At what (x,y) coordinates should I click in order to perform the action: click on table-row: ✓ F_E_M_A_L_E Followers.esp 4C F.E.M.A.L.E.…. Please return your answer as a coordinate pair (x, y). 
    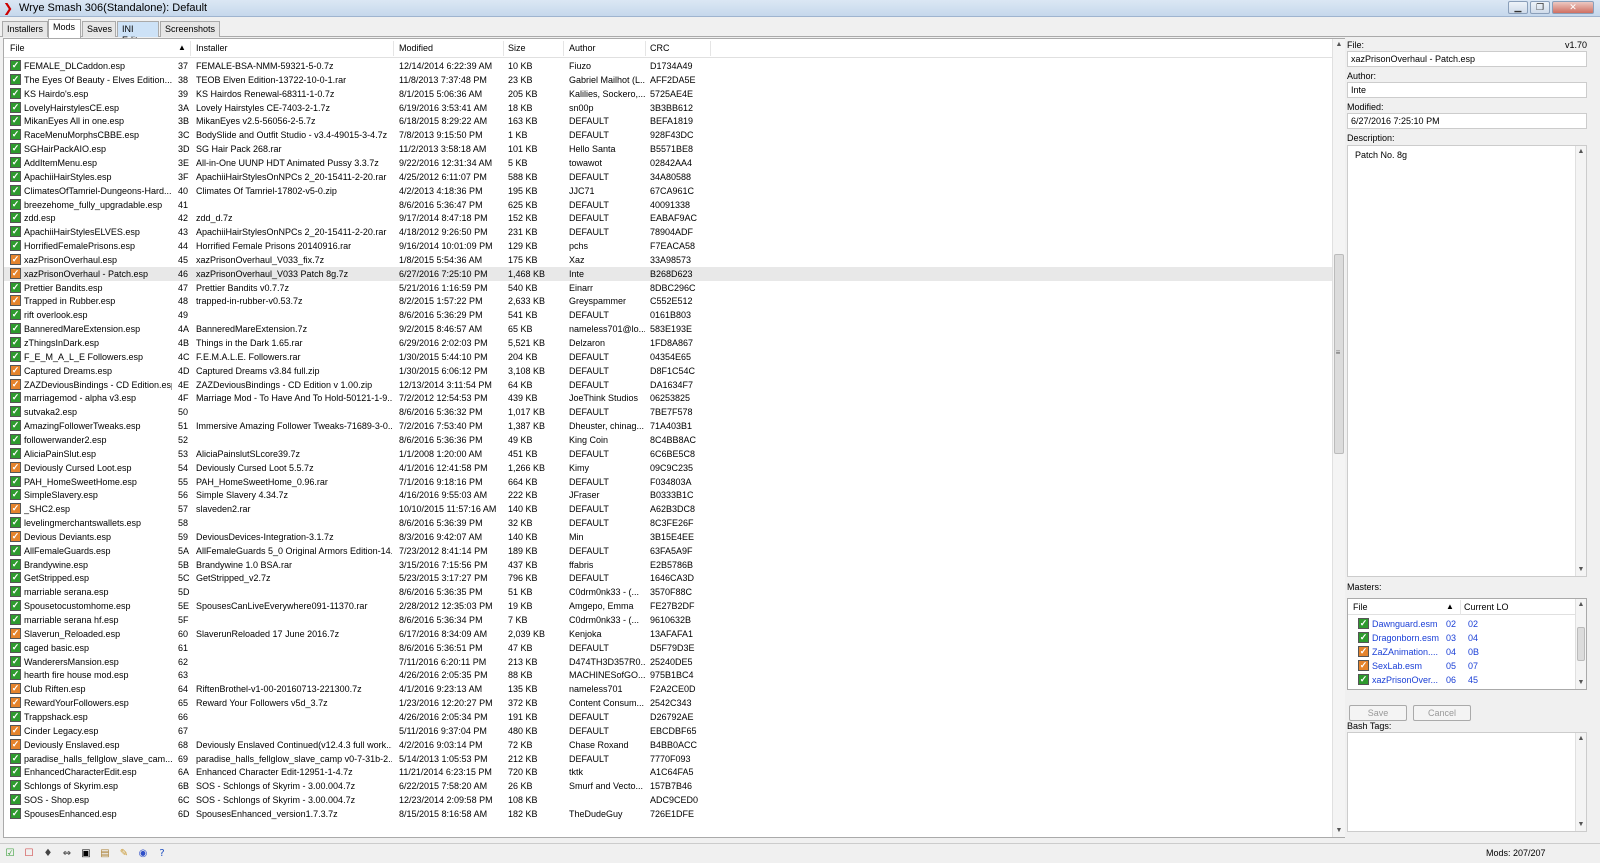
    Looking at the image, I should click on (668, 357).